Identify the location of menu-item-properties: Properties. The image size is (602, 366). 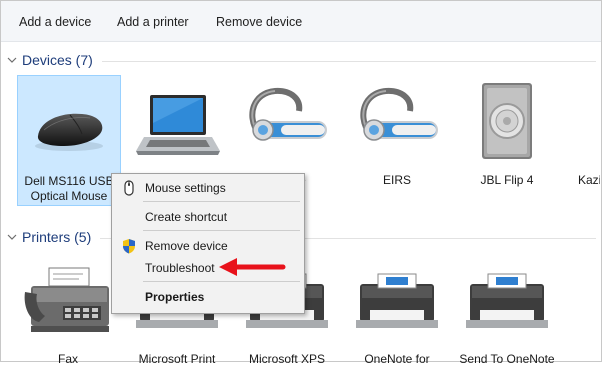
(208, 297).